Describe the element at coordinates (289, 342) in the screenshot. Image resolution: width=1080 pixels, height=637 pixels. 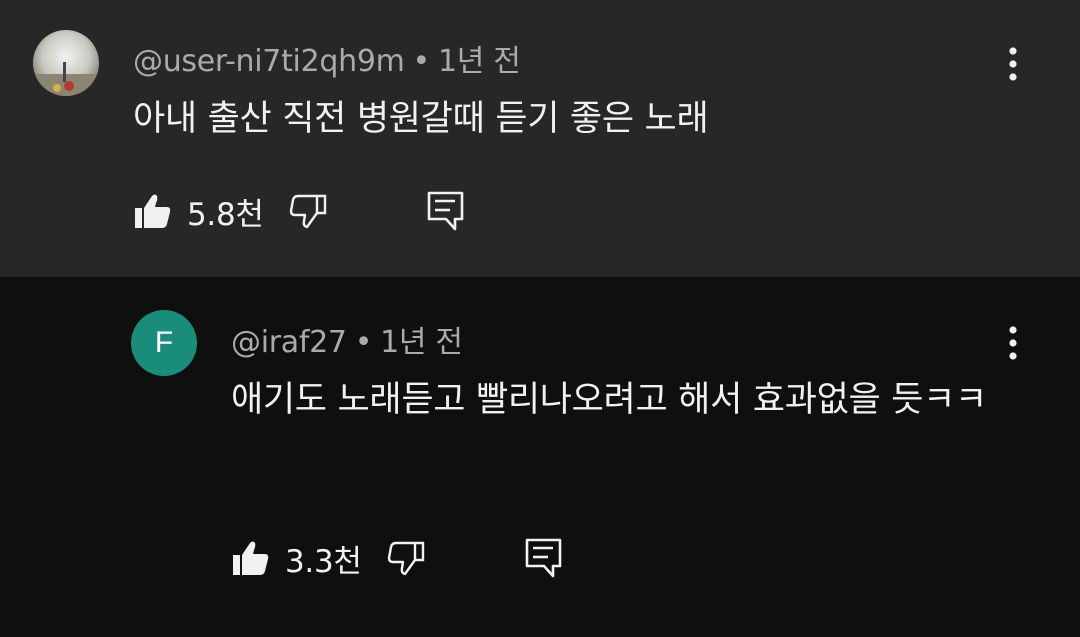
I see `comment-author: @iraf27` at that location.